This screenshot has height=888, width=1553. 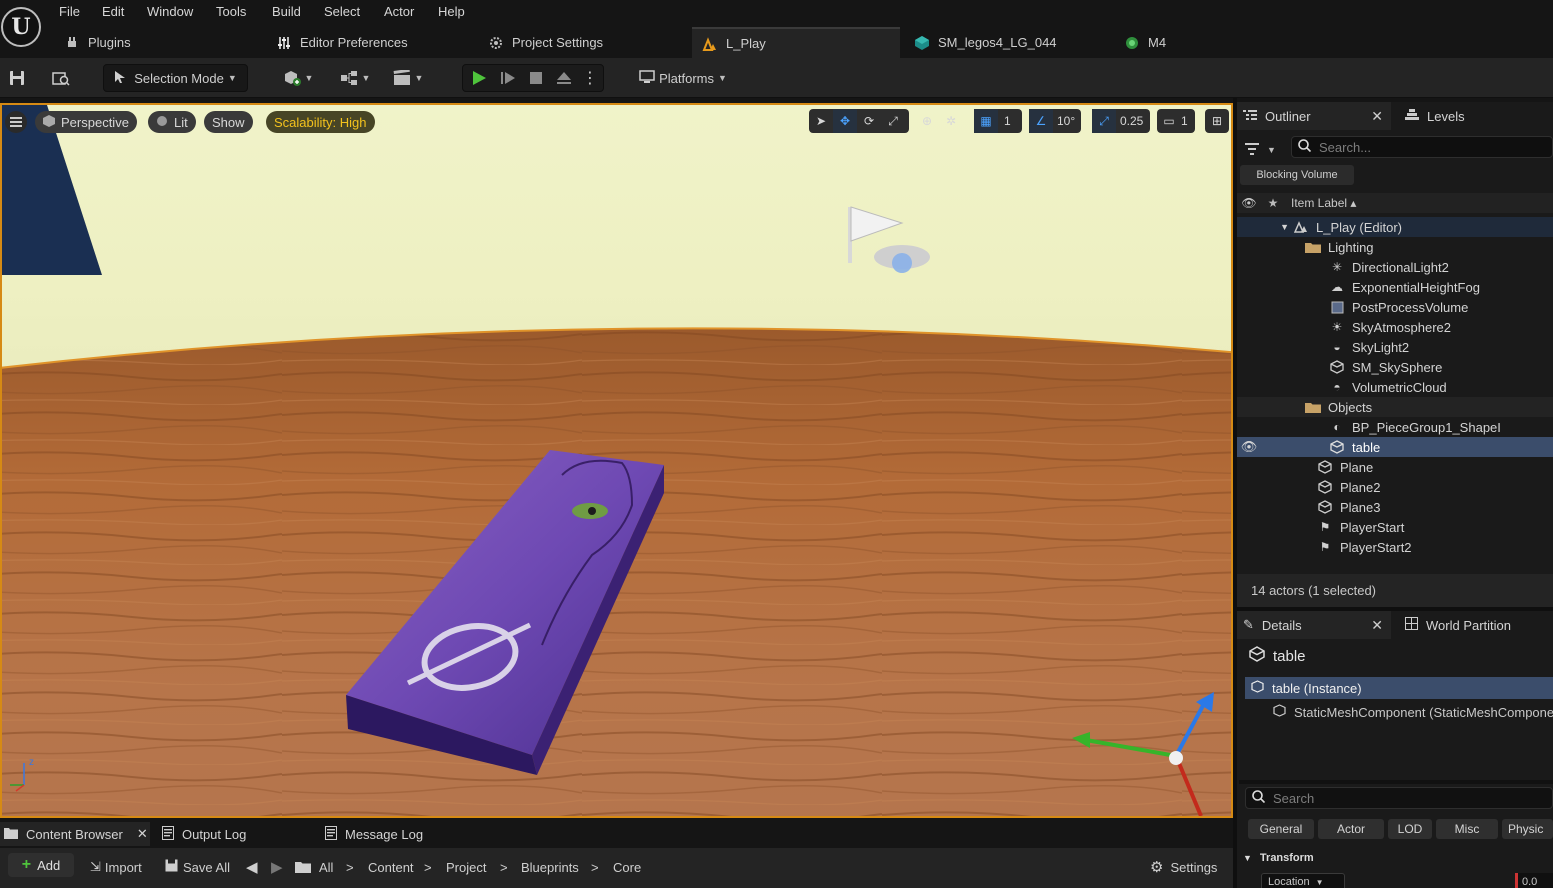 I want to click on menu-edit: Edit, so click(x=113, y=11).